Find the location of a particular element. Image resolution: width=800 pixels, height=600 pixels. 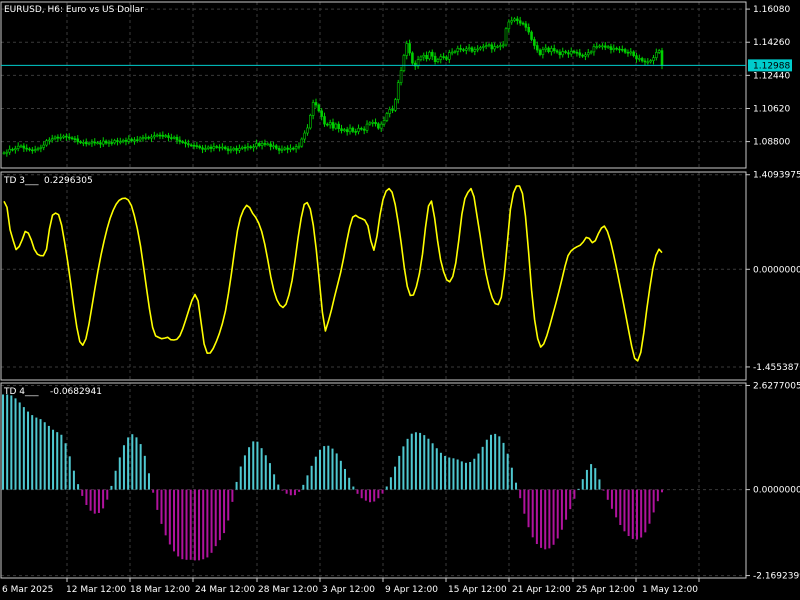

x-tick-label: 6 Mar 2025 is located at coordinates (27, 590).